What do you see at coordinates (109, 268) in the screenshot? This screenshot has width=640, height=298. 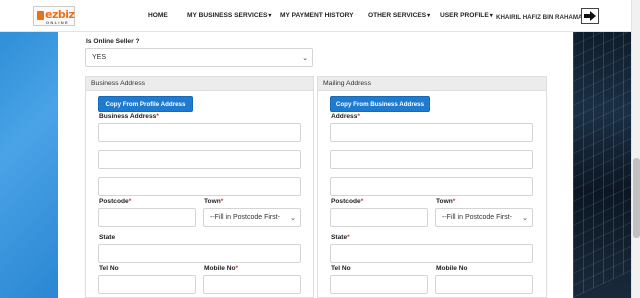 I see `business-tel-label: Tel No` at bounding box center [109, 268].